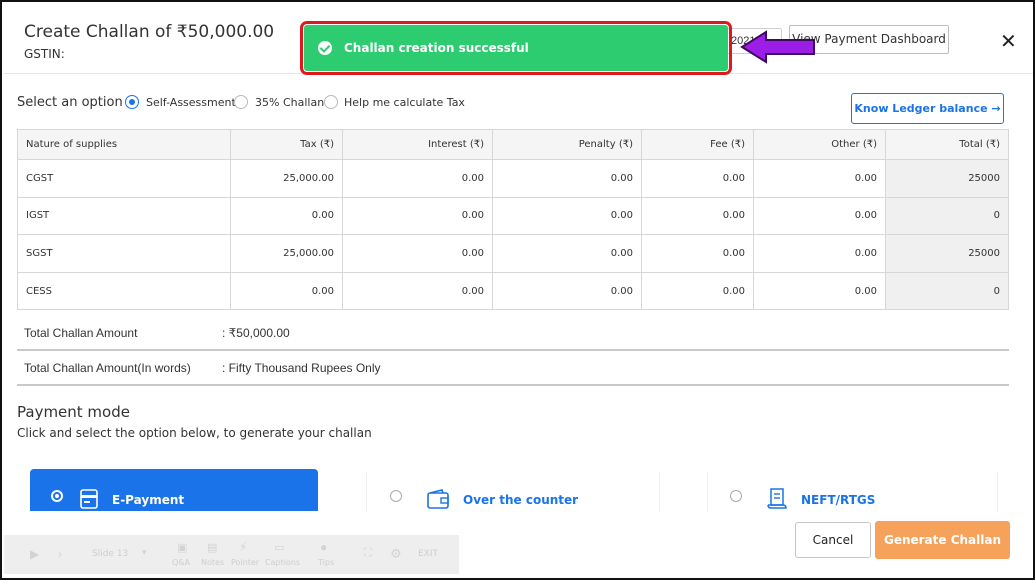  I want to click on success-toast: Challan creation successful, so click(516, 48).